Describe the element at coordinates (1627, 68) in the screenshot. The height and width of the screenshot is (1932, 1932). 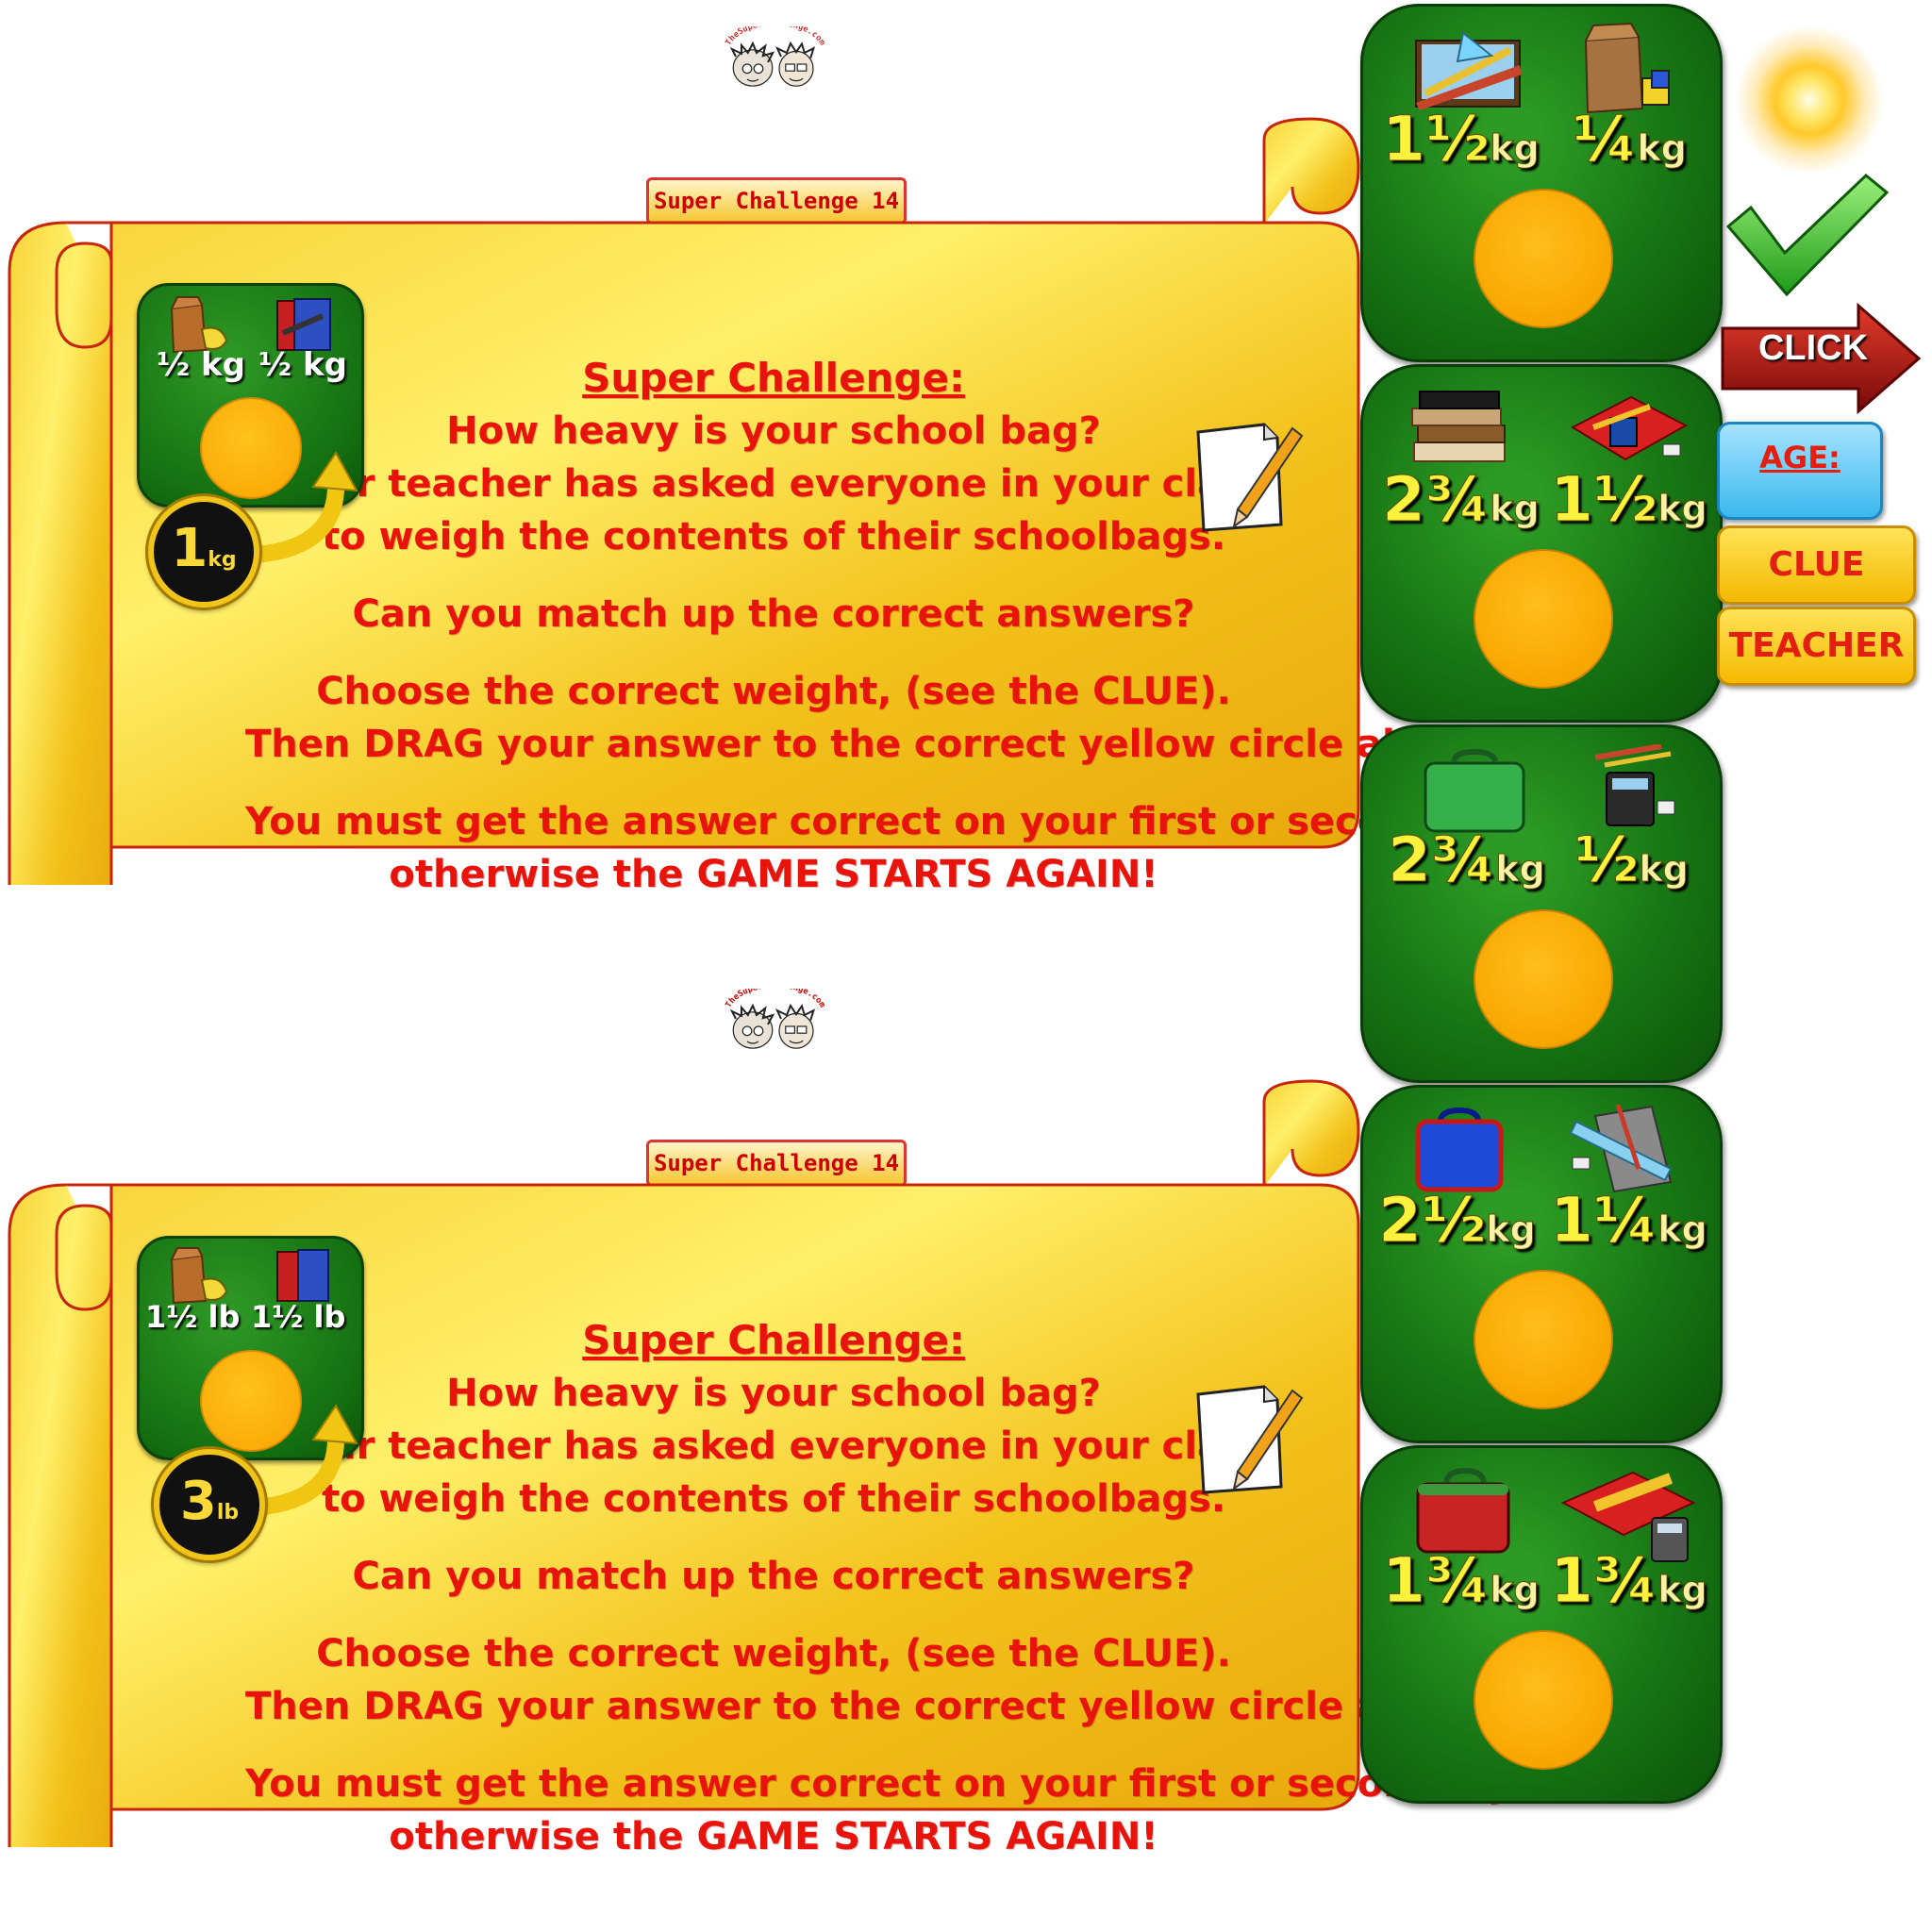
I see `paper-bag-icon` at that location.